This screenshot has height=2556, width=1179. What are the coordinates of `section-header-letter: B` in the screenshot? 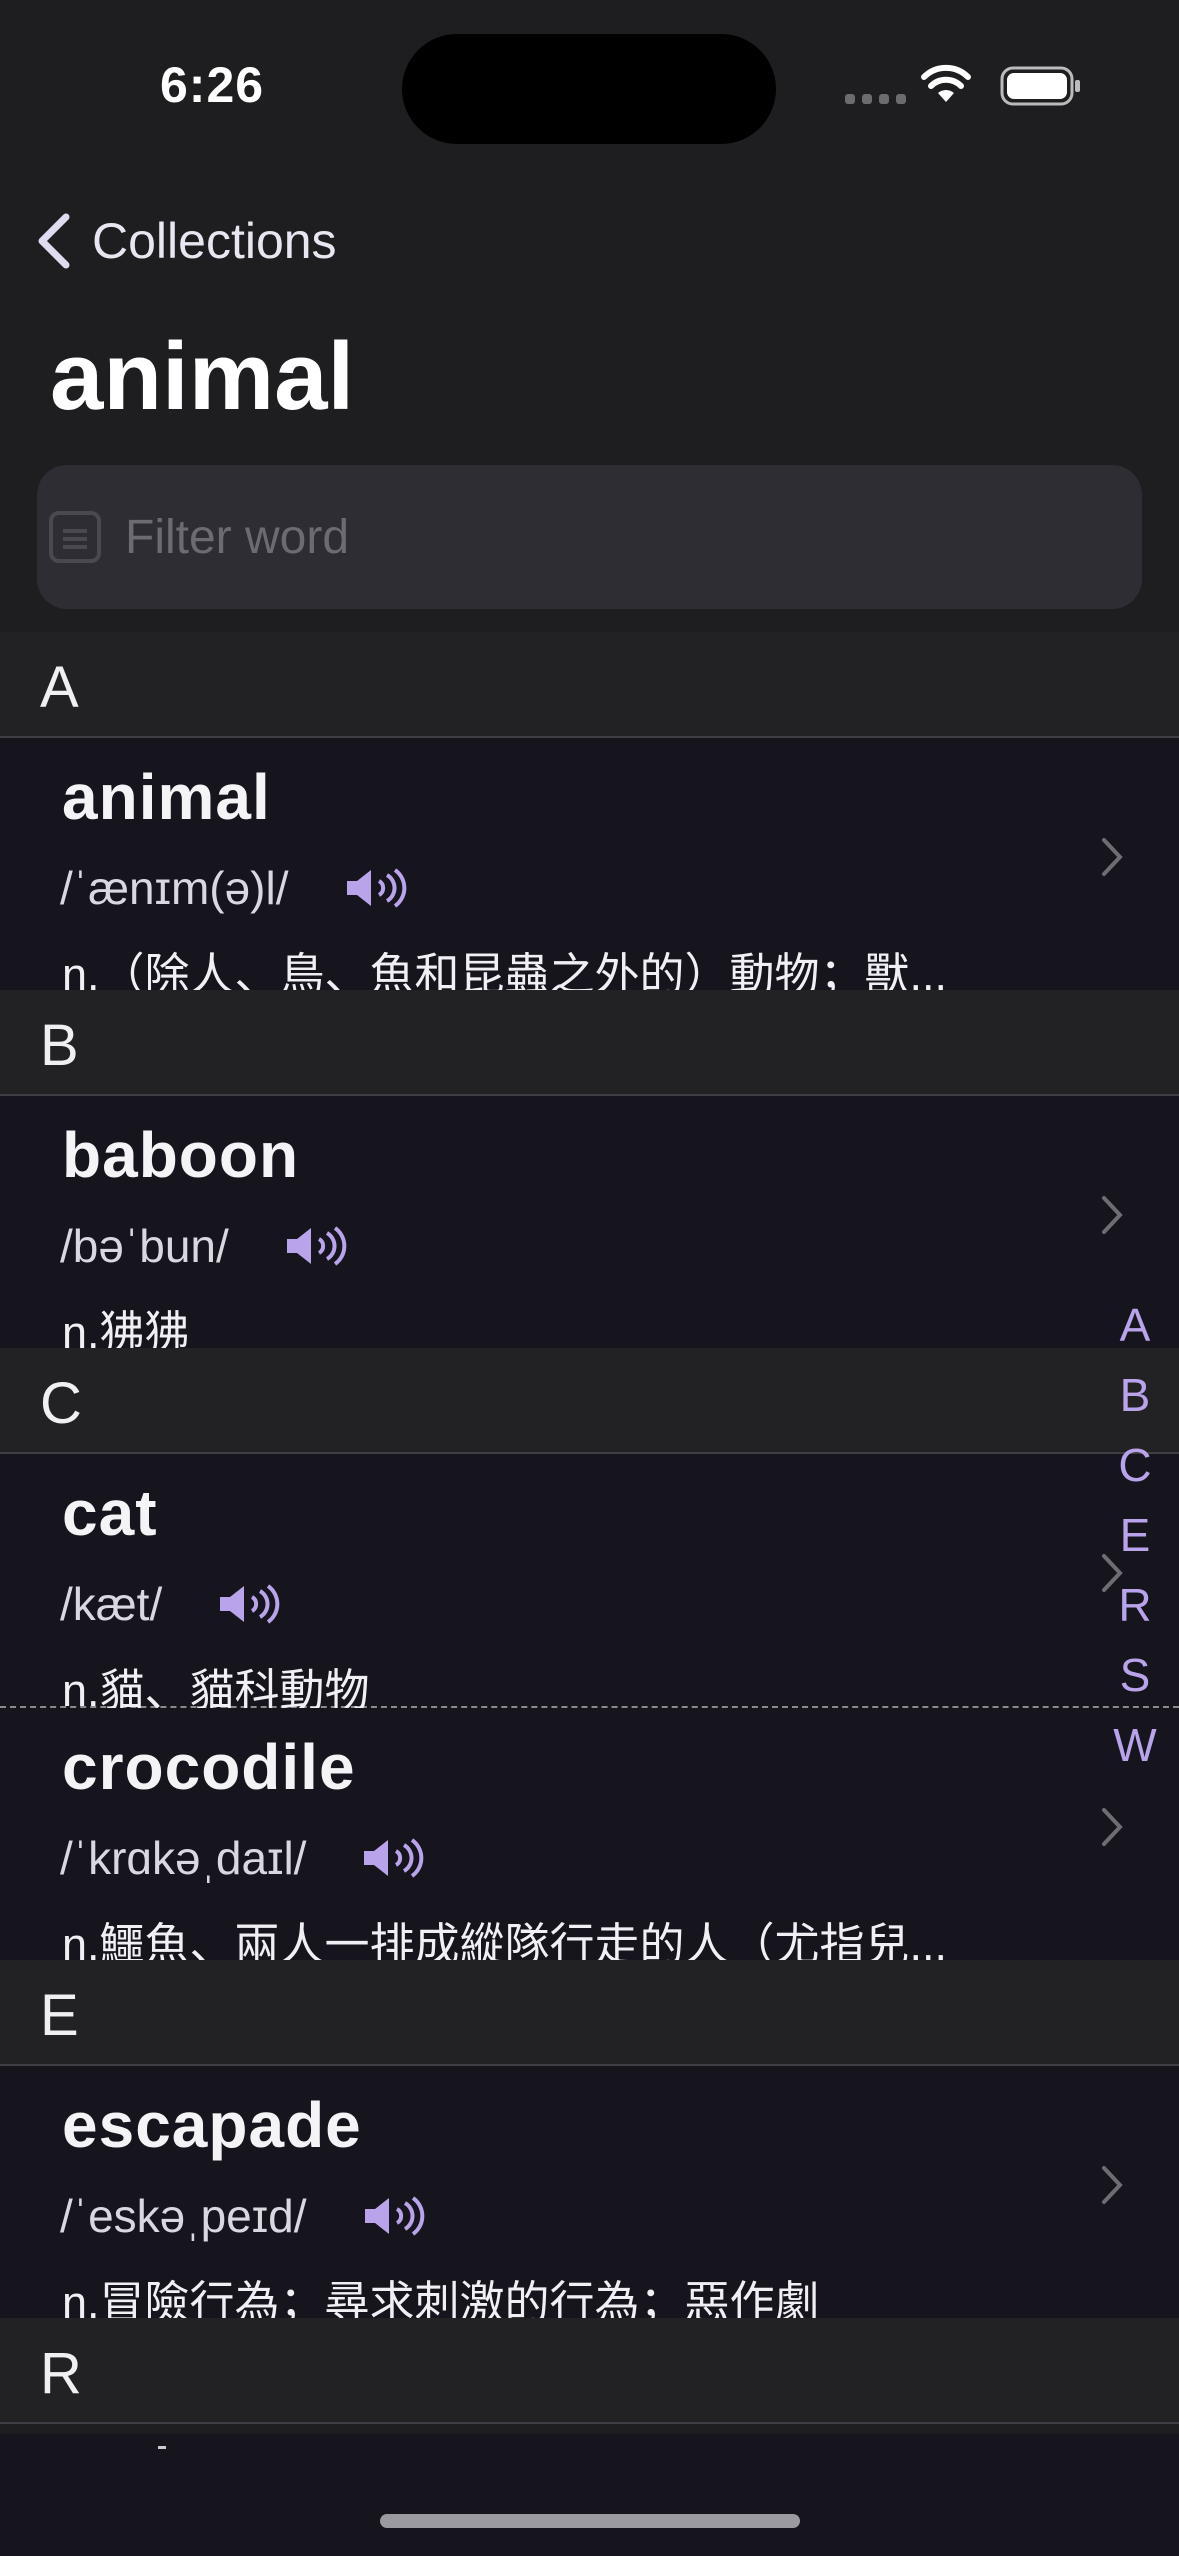 It's located at (59, 1045).